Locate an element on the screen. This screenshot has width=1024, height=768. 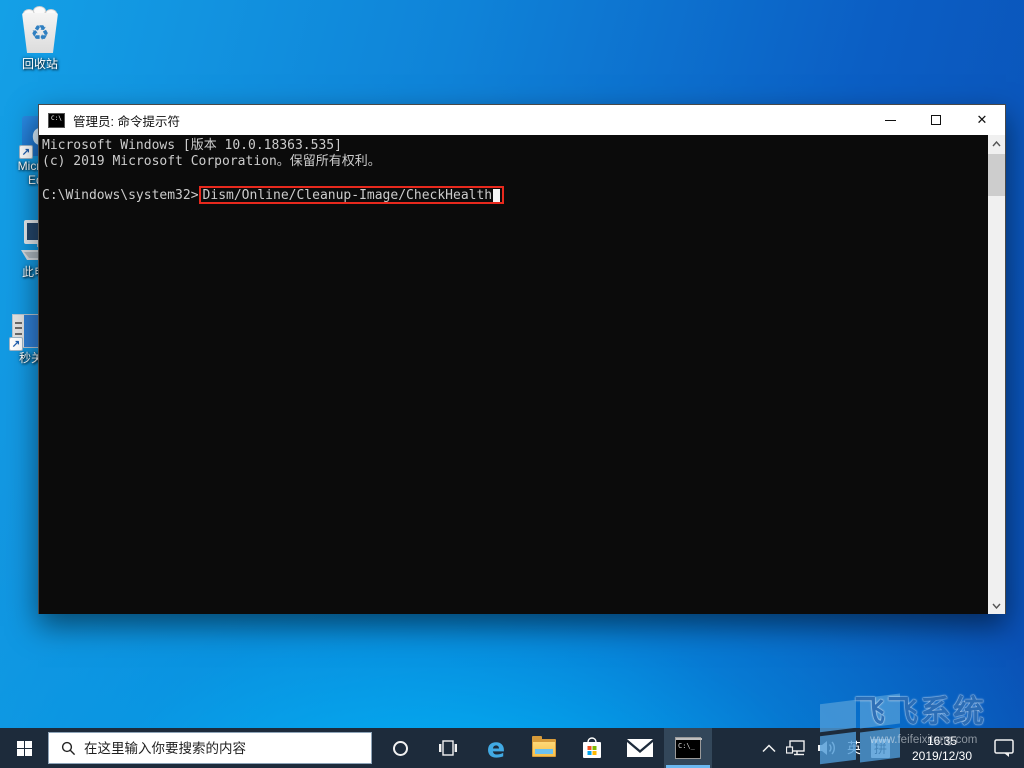
tray-date: 2019/12/30 is located at coordinates (942, 755).